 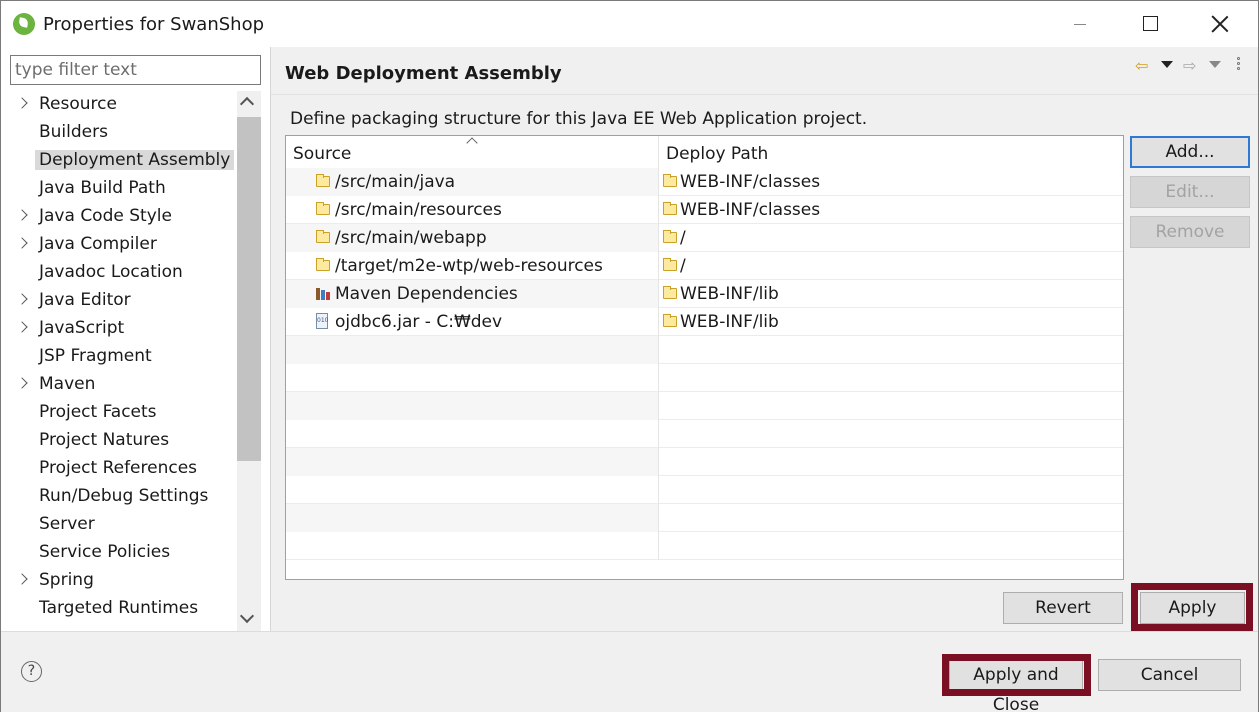 I want to click on remove-button: Remove, so click(x=1190, y=232).